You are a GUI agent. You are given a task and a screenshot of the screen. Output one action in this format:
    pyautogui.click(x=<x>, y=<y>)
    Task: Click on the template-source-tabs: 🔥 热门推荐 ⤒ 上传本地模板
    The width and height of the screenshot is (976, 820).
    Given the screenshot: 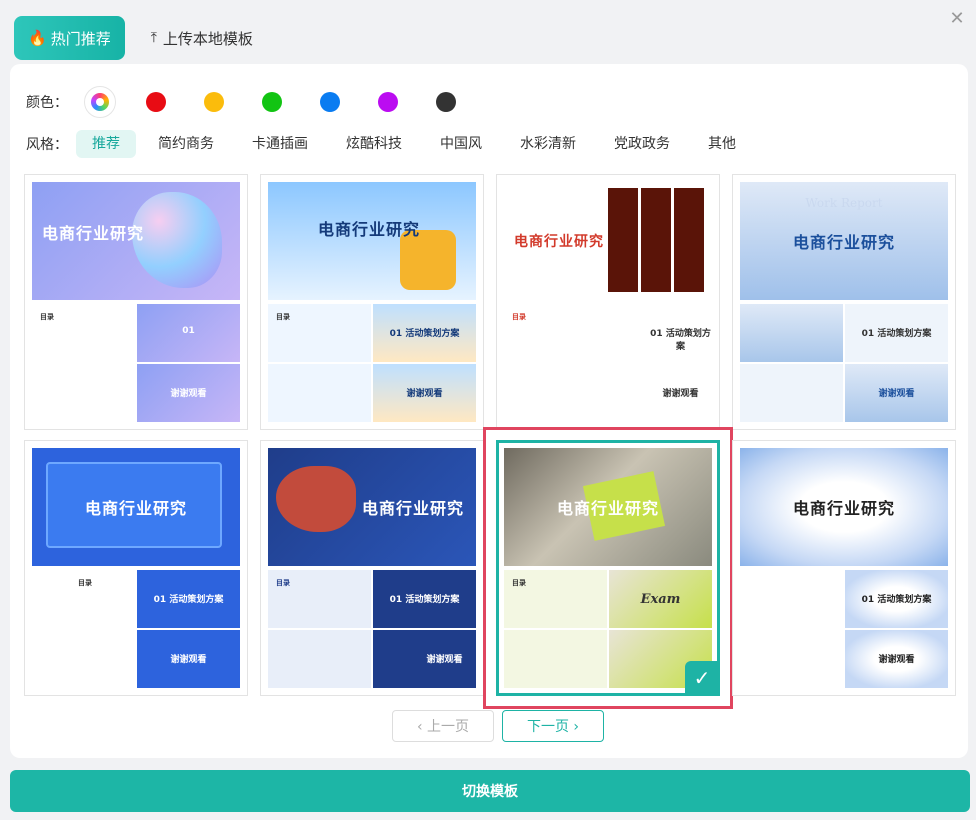 What is the action you would take?
    pyautogui.click(x=140, y=39)
    